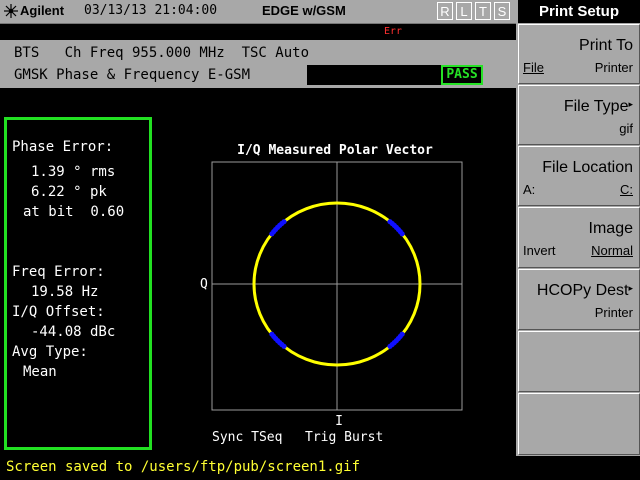 The width and height of the screenshot is (640, 480). What do you see at coordinates (258, 32) in the screenshot?
I see `status-strip` at bounding box center [258, 32].